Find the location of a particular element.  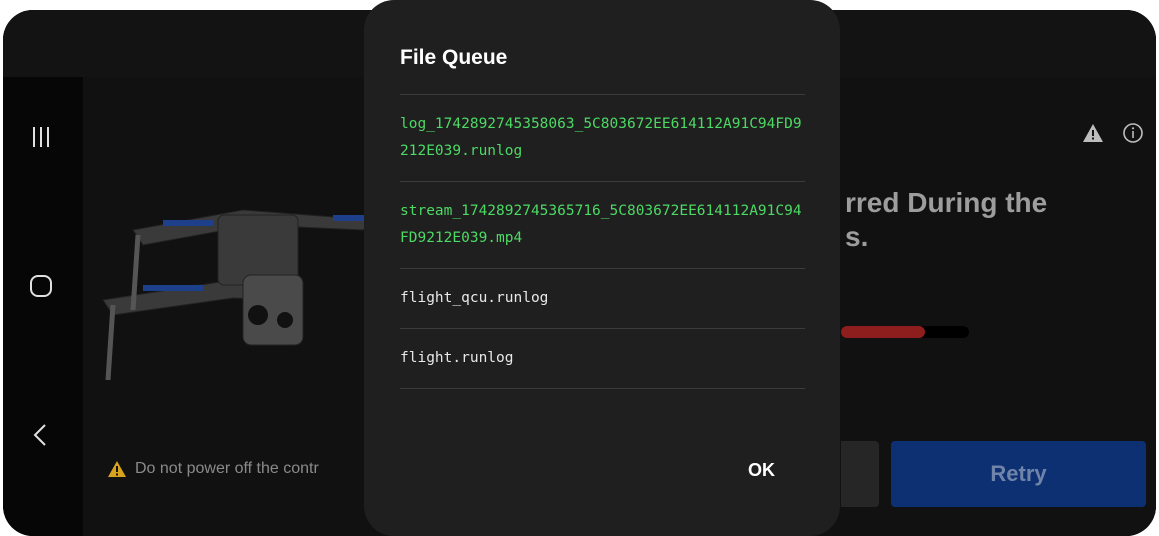

upload-progress-bar is located at coordinates (905, 332).